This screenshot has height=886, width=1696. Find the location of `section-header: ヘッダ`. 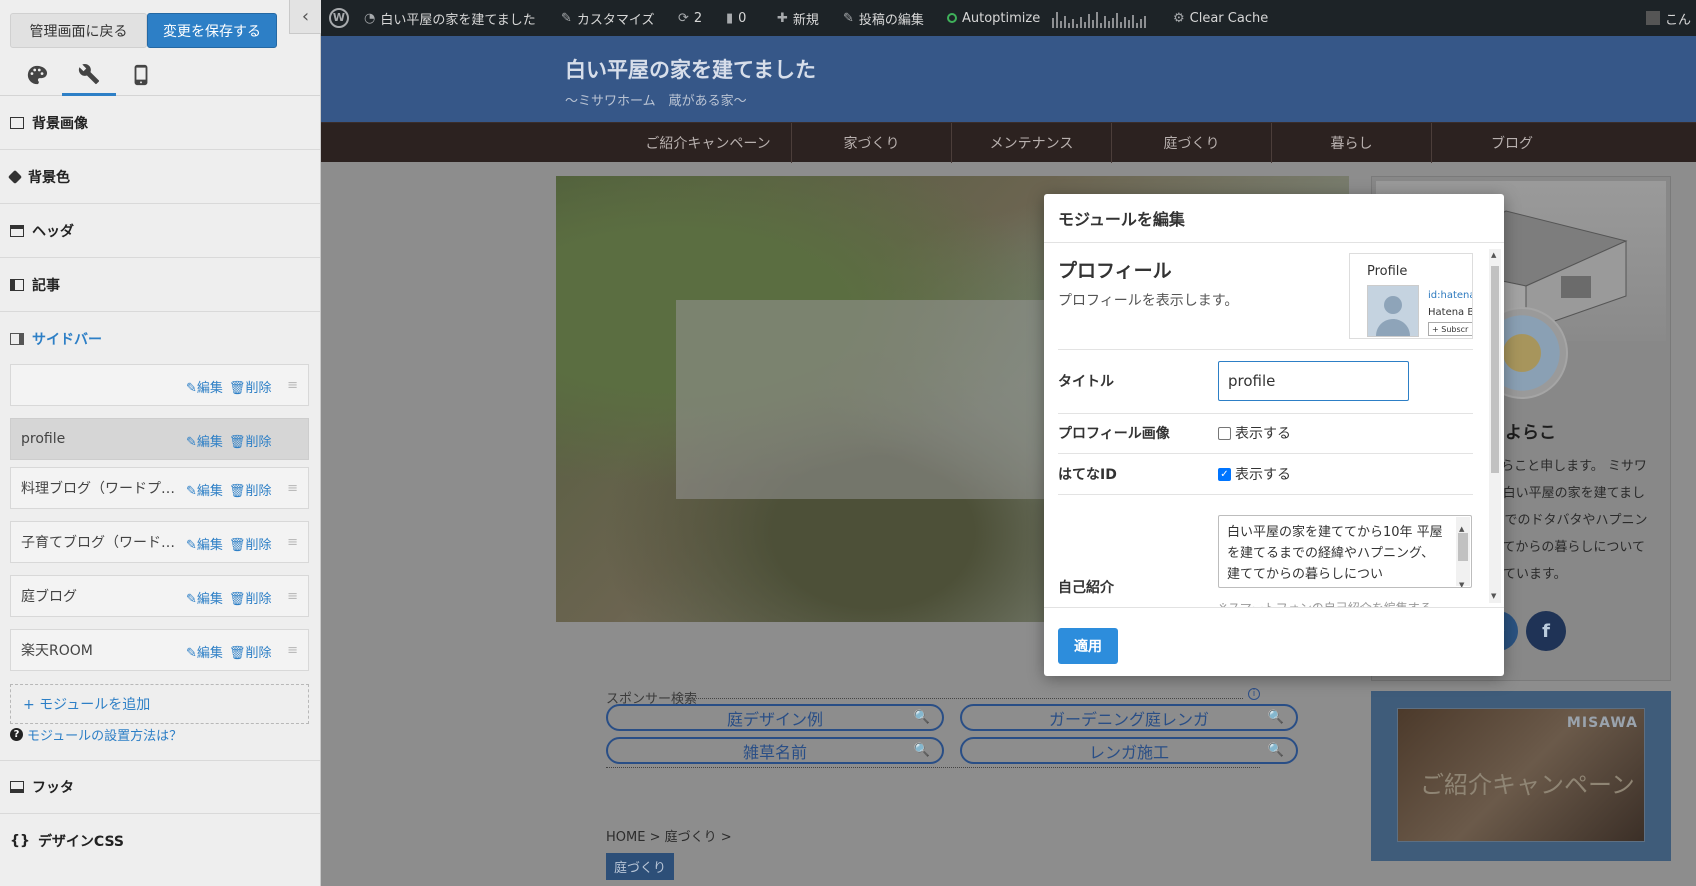

section-header: ヘッダ is located at coordinates (160, 231).